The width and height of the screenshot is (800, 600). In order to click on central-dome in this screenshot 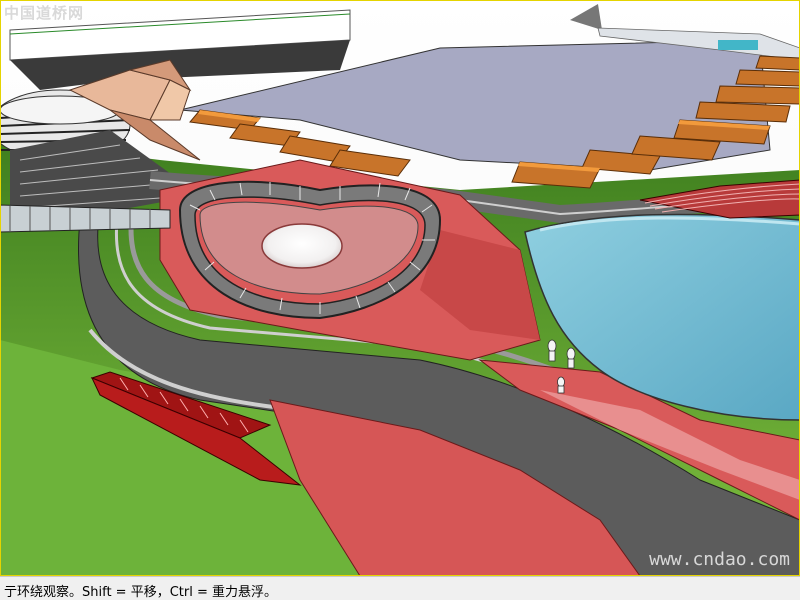, I will do `click(302, 246)`.